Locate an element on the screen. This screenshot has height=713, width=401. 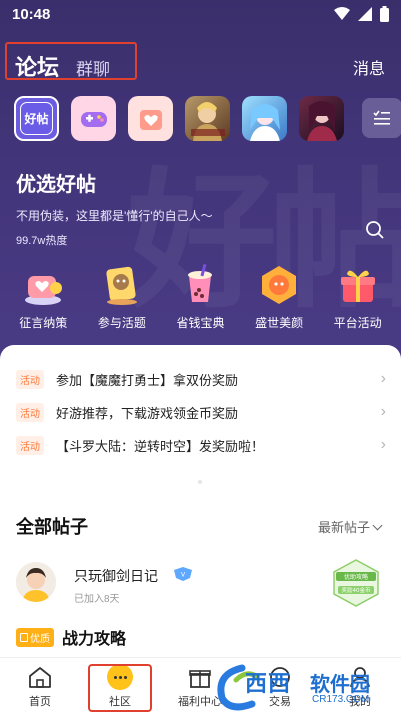
notice-text: 好游推荐，下载游戏领金币奖励 is located at coordinates (147, 413).